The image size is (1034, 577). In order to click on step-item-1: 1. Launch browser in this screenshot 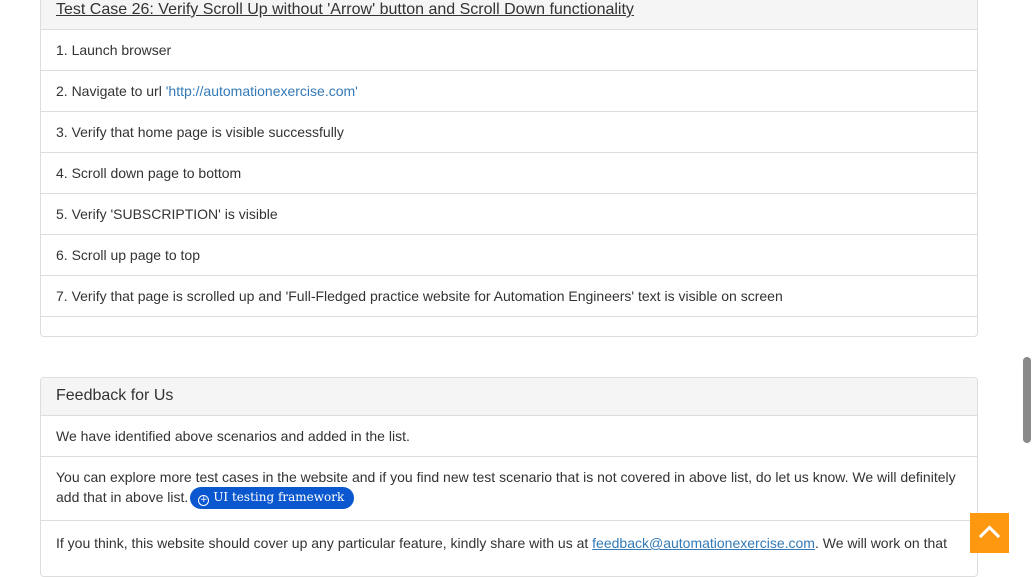, I will do `click(509, 50)`.